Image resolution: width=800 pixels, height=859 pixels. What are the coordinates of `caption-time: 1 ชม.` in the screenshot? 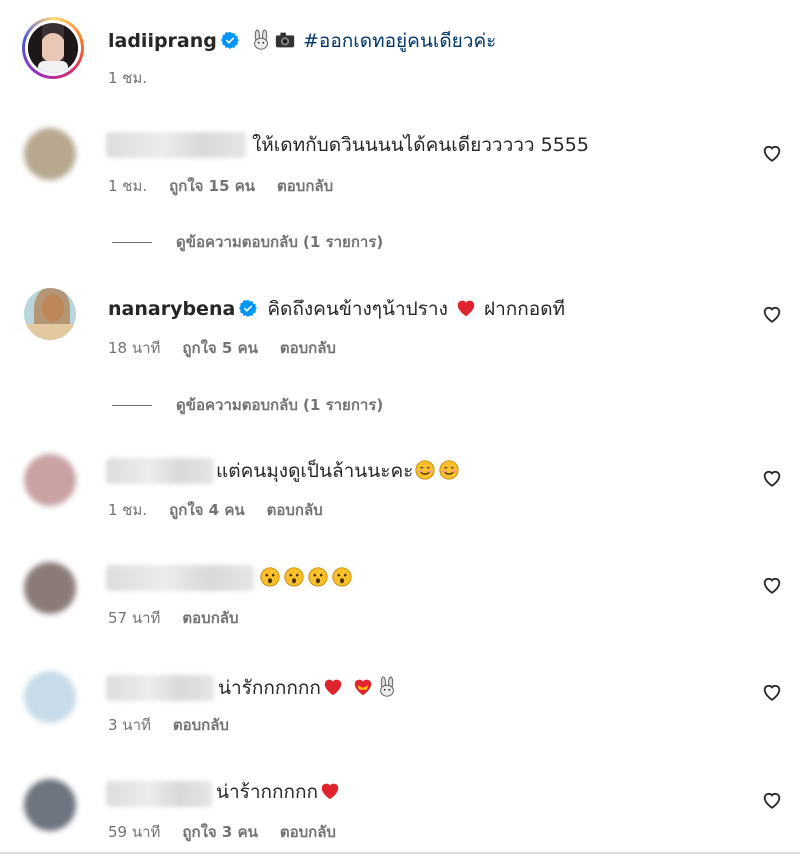 It's located at (127, 78).